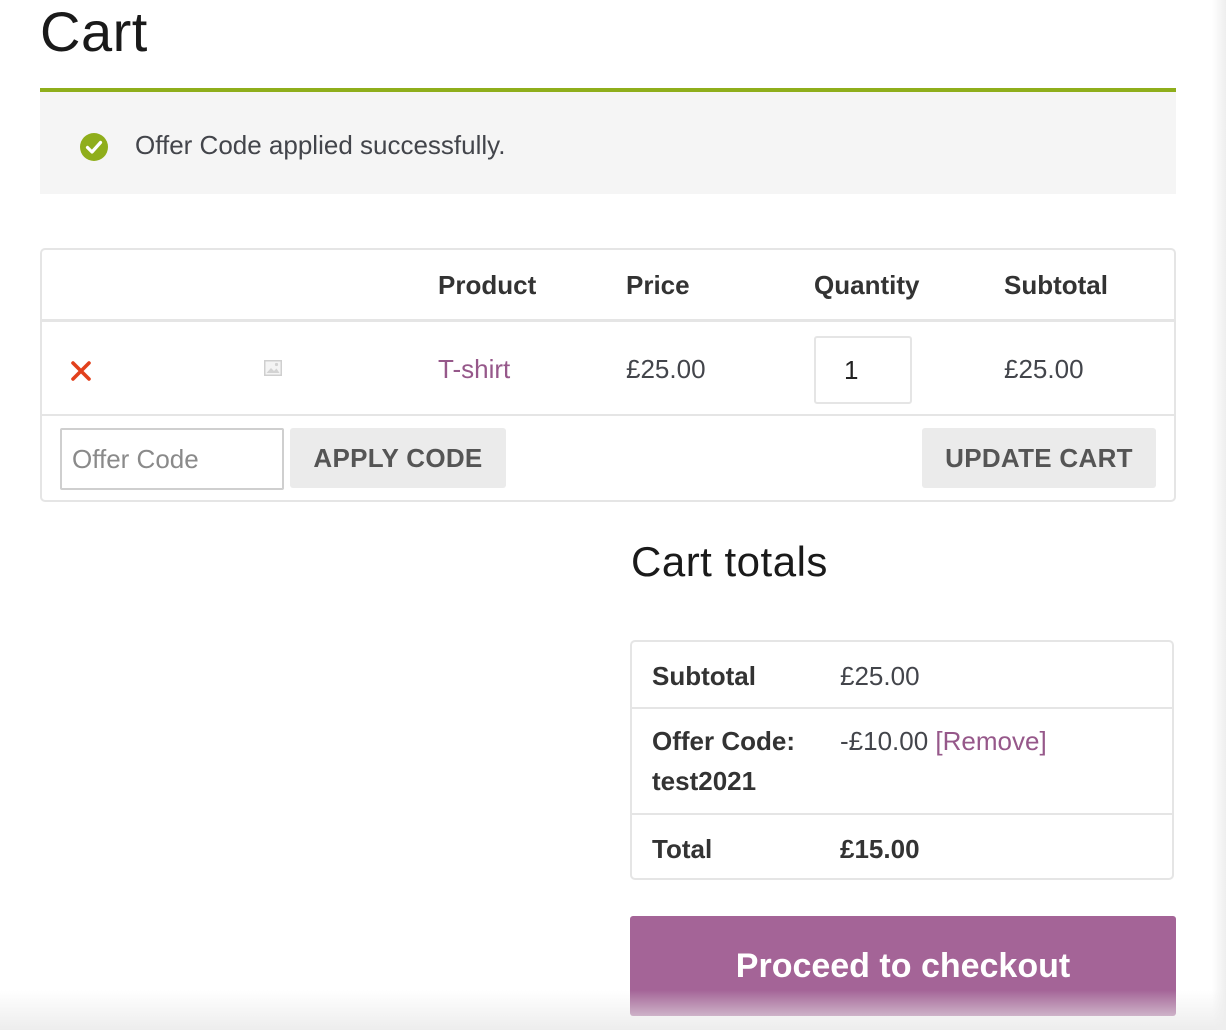  I want to click on header-product: Product, so click(487, 285).